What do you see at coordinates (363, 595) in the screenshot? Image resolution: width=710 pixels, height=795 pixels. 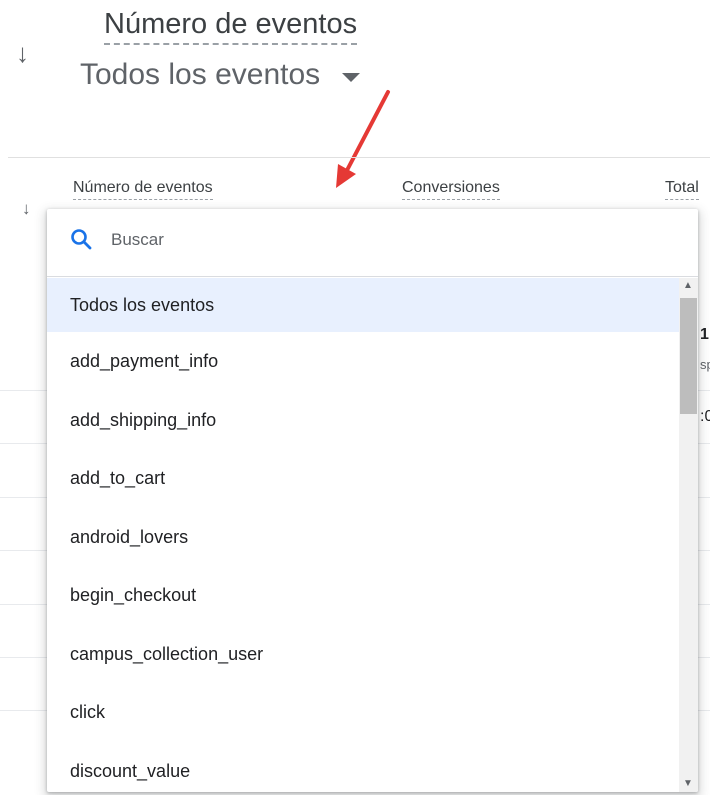 I see `option-begin-checkout: begin_checkout` at bounding box center [363, 595].